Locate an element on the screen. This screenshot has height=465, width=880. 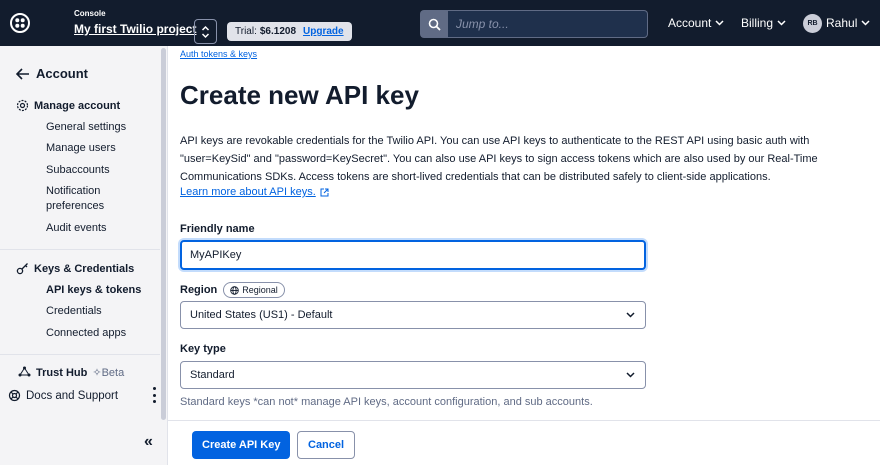
region-label: Region is located at coordinates (199, 290).